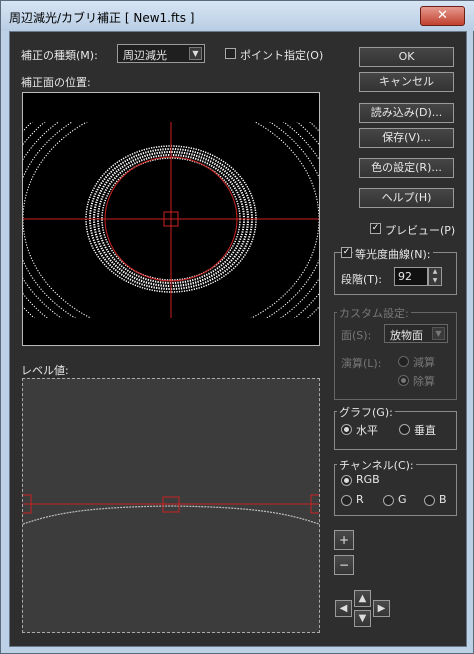  I want to click on arrow-left-icon: ◀, so click(343, 608).